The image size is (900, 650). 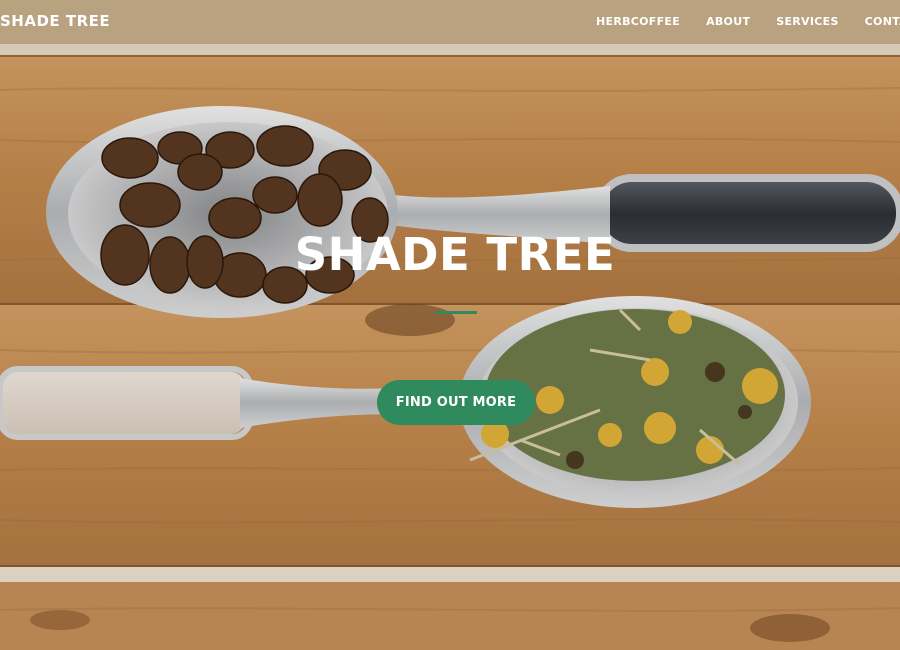 I want to click on nav-link-services: SERVICES, so click(x=807, y=21).